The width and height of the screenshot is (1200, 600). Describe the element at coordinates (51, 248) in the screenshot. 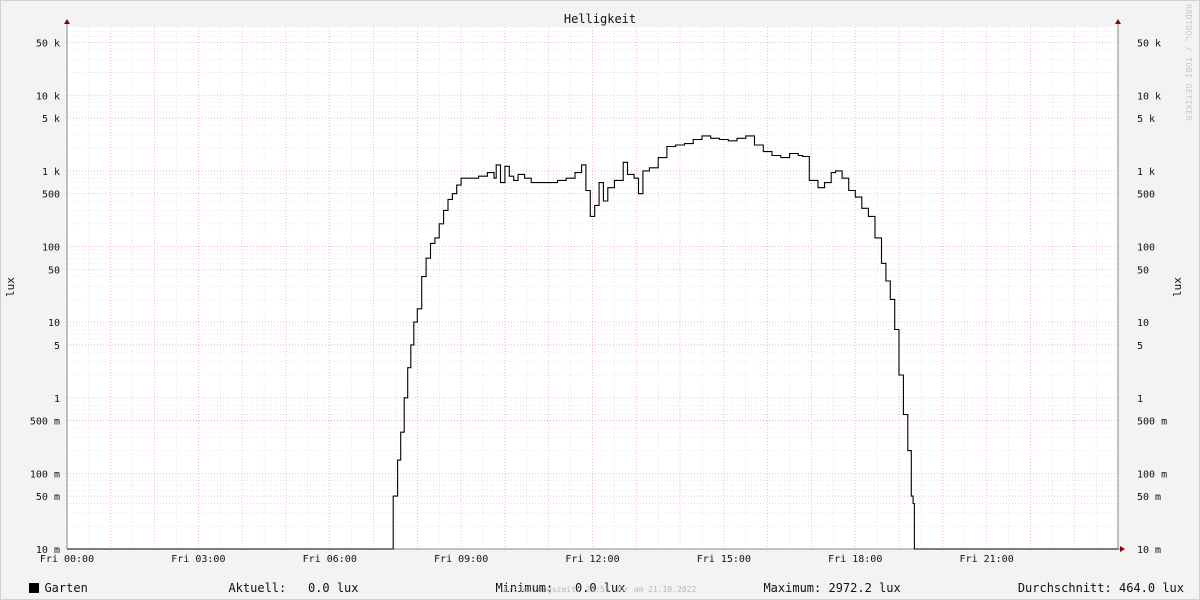

I see `y-tick-label-left: 100` at that location.